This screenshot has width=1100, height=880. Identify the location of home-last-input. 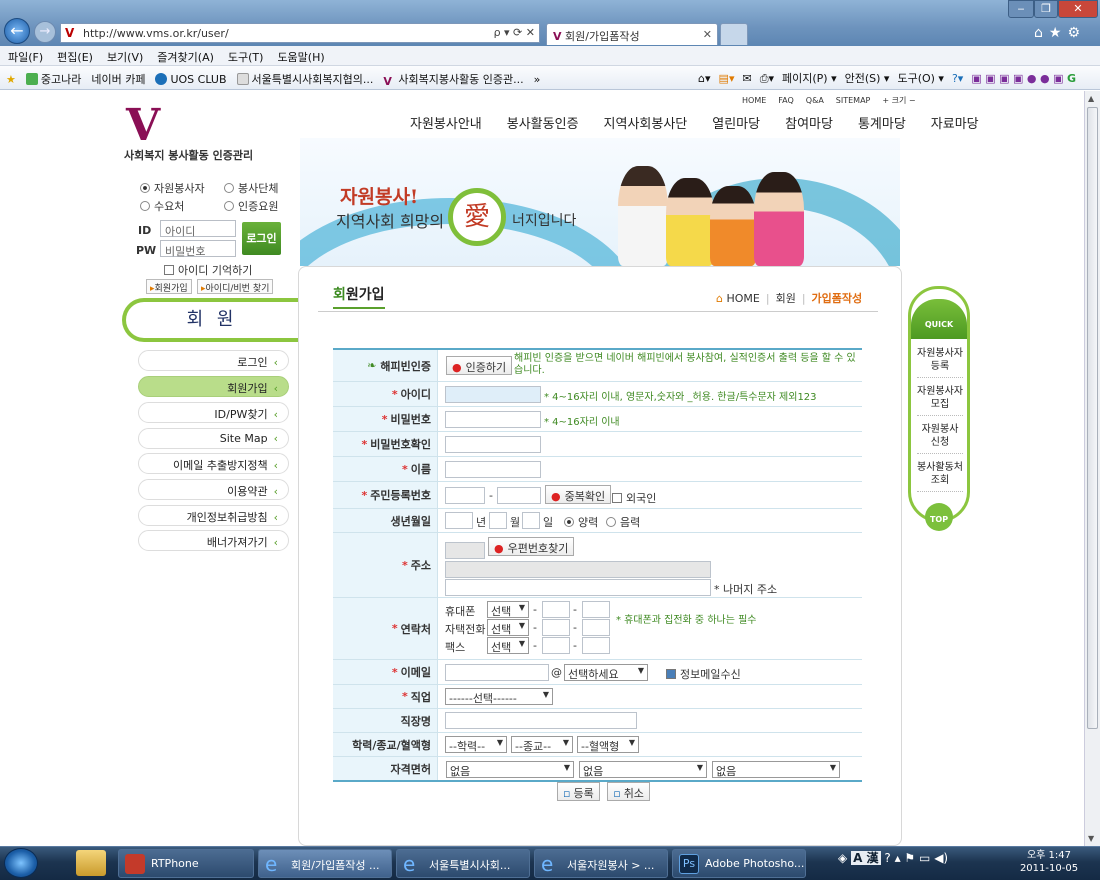
(596, 627).